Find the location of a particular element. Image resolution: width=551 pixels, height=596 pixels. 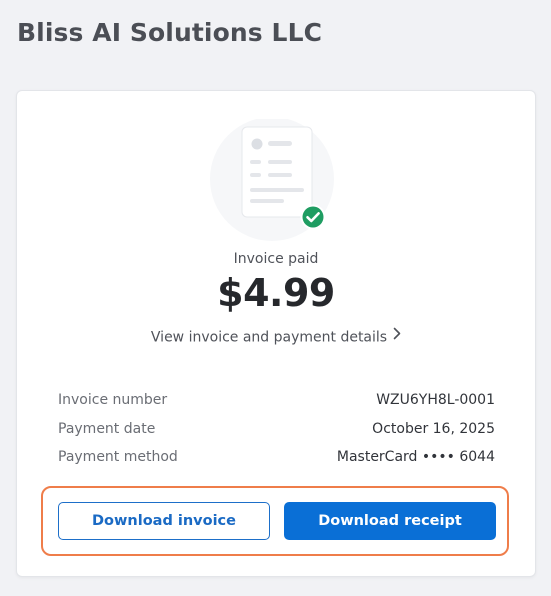

download-receipt-button: Download receipt is located at coordinates (390, 521).